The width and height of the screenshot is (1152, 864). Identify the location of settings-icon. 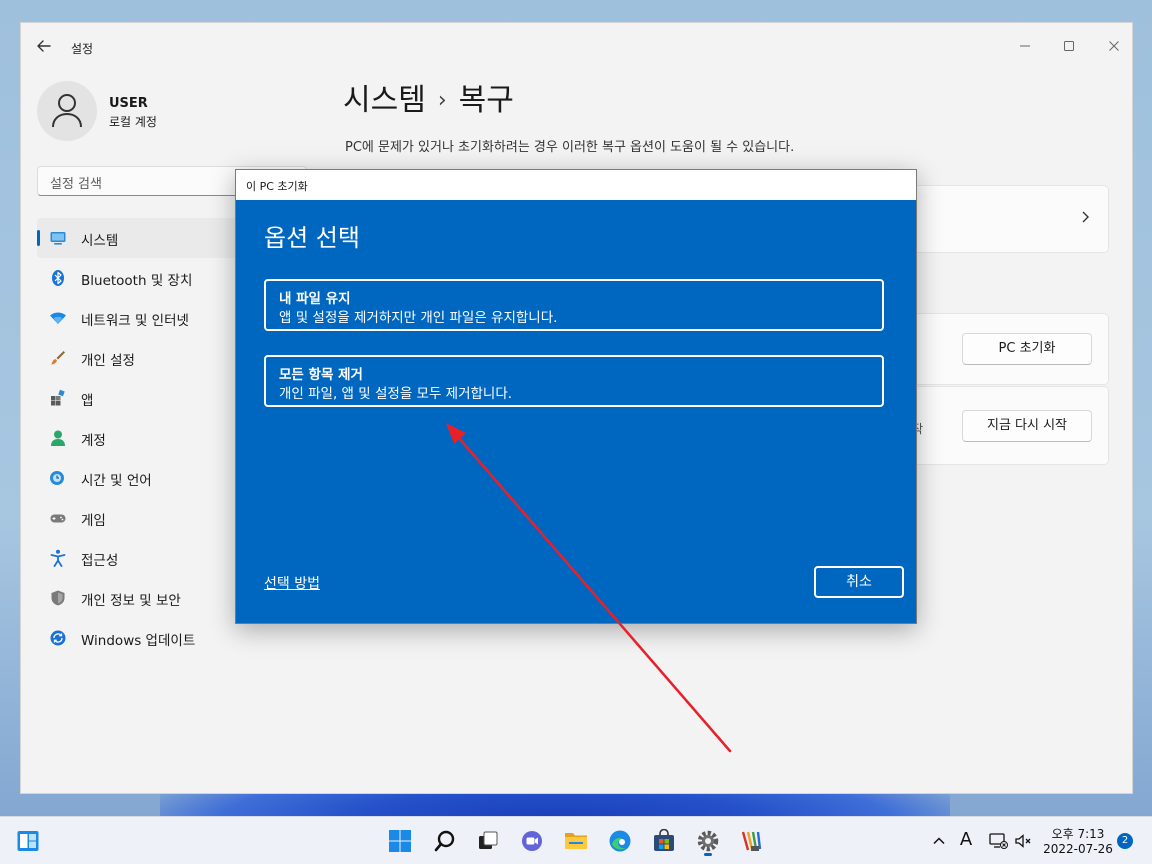
(708, 841).